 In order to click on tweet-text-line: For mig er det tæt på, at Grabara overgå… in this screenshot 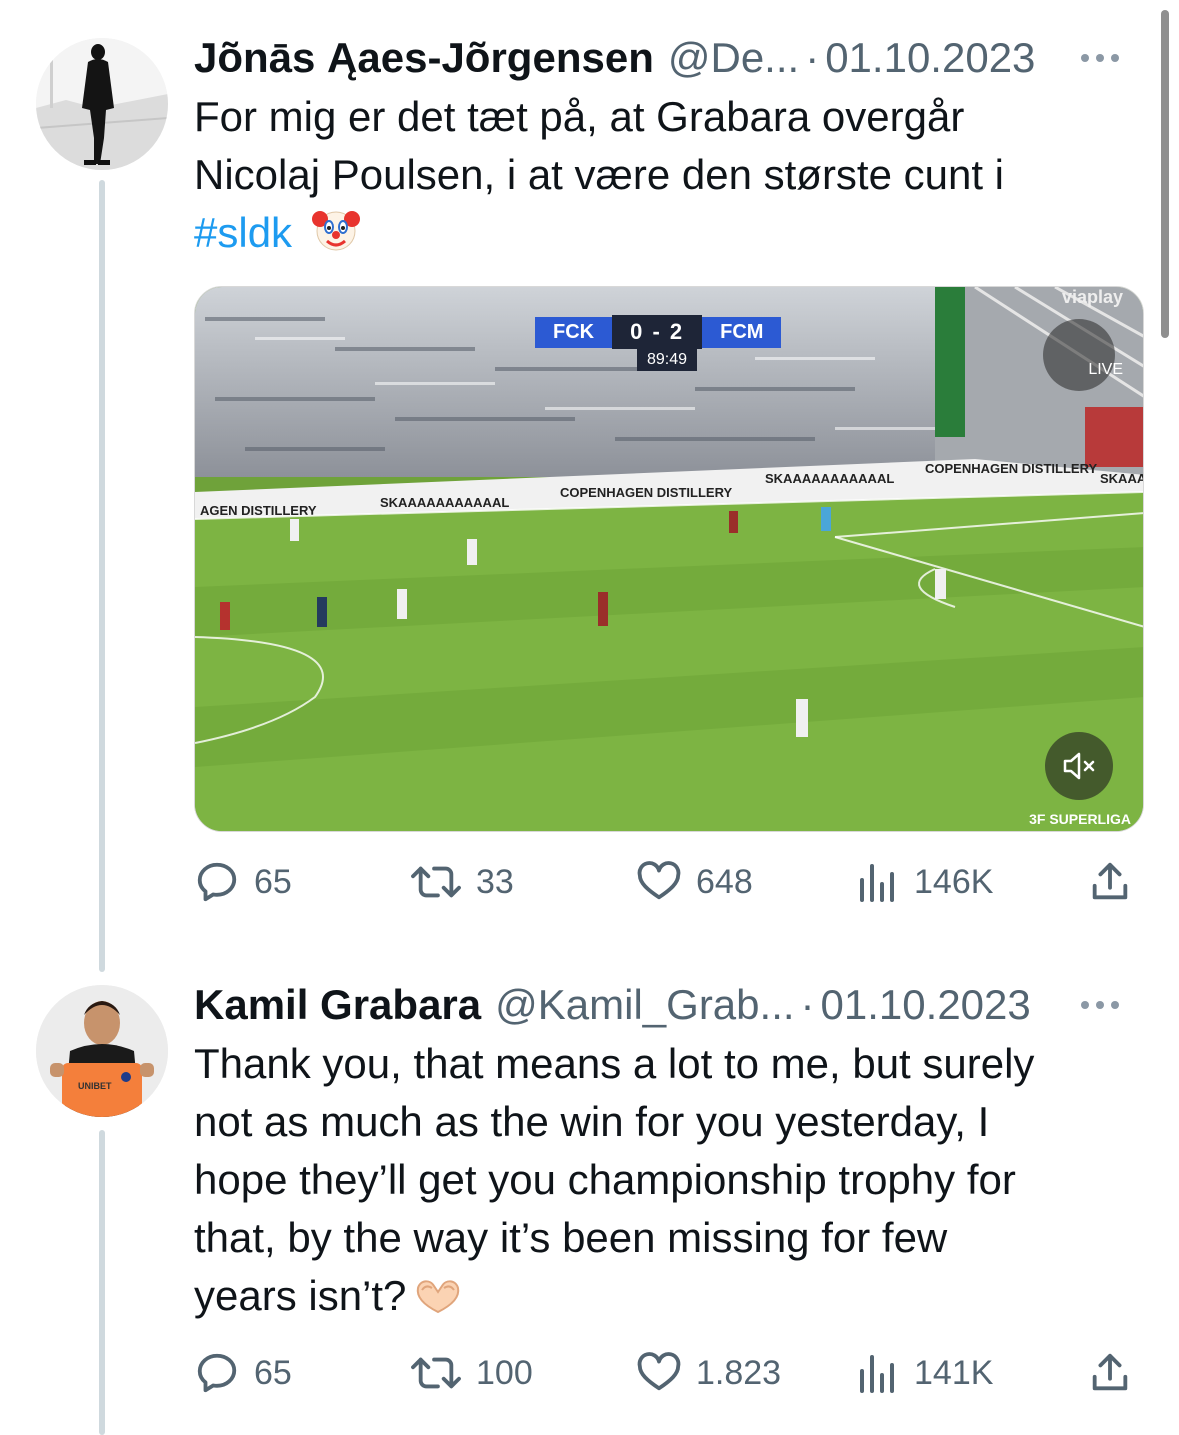, I will do `click(579, 116)`.